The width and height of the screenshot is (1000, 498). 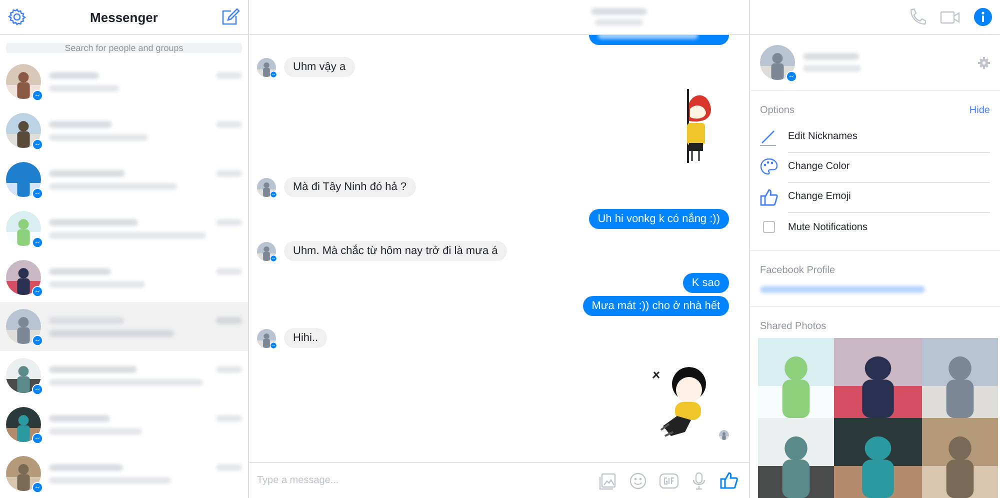 What do you see at coordinates (979, 110) in the screenshot?
I see `hide-link: Hide` at bounding box center [979, 110].